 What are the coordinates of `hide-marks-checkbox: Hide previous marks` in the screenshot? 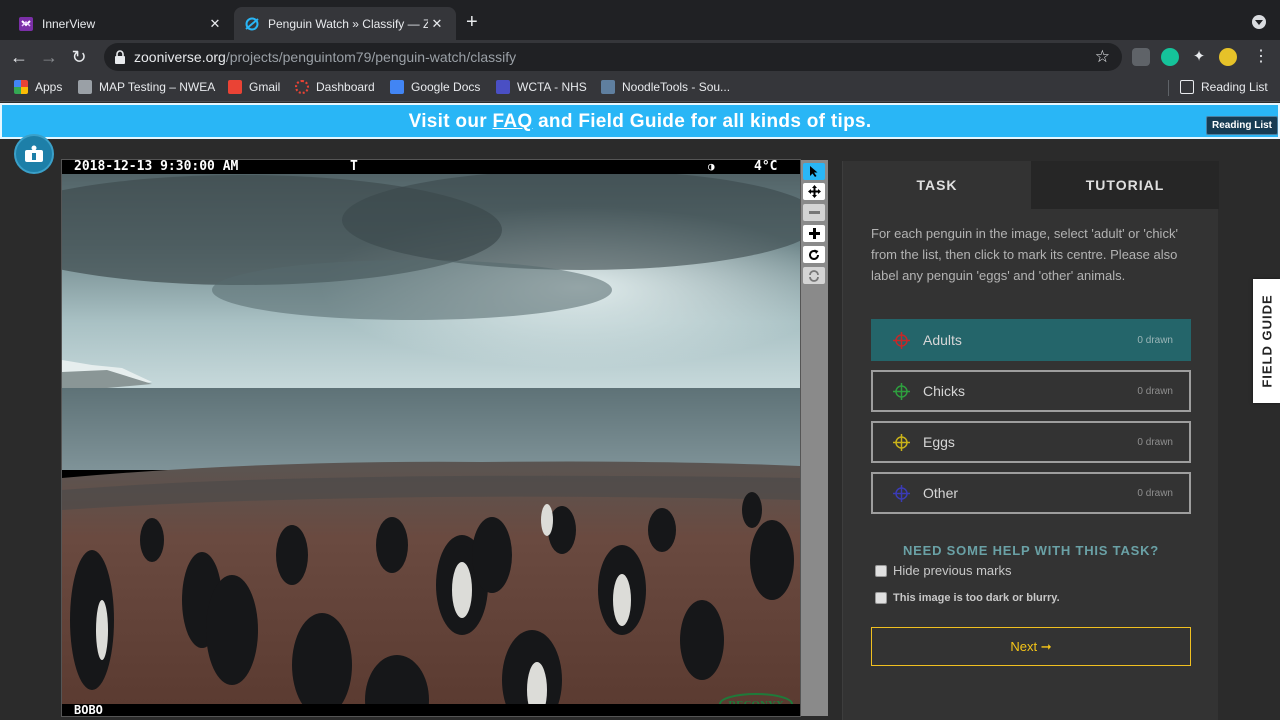 It's located at (943, 570).